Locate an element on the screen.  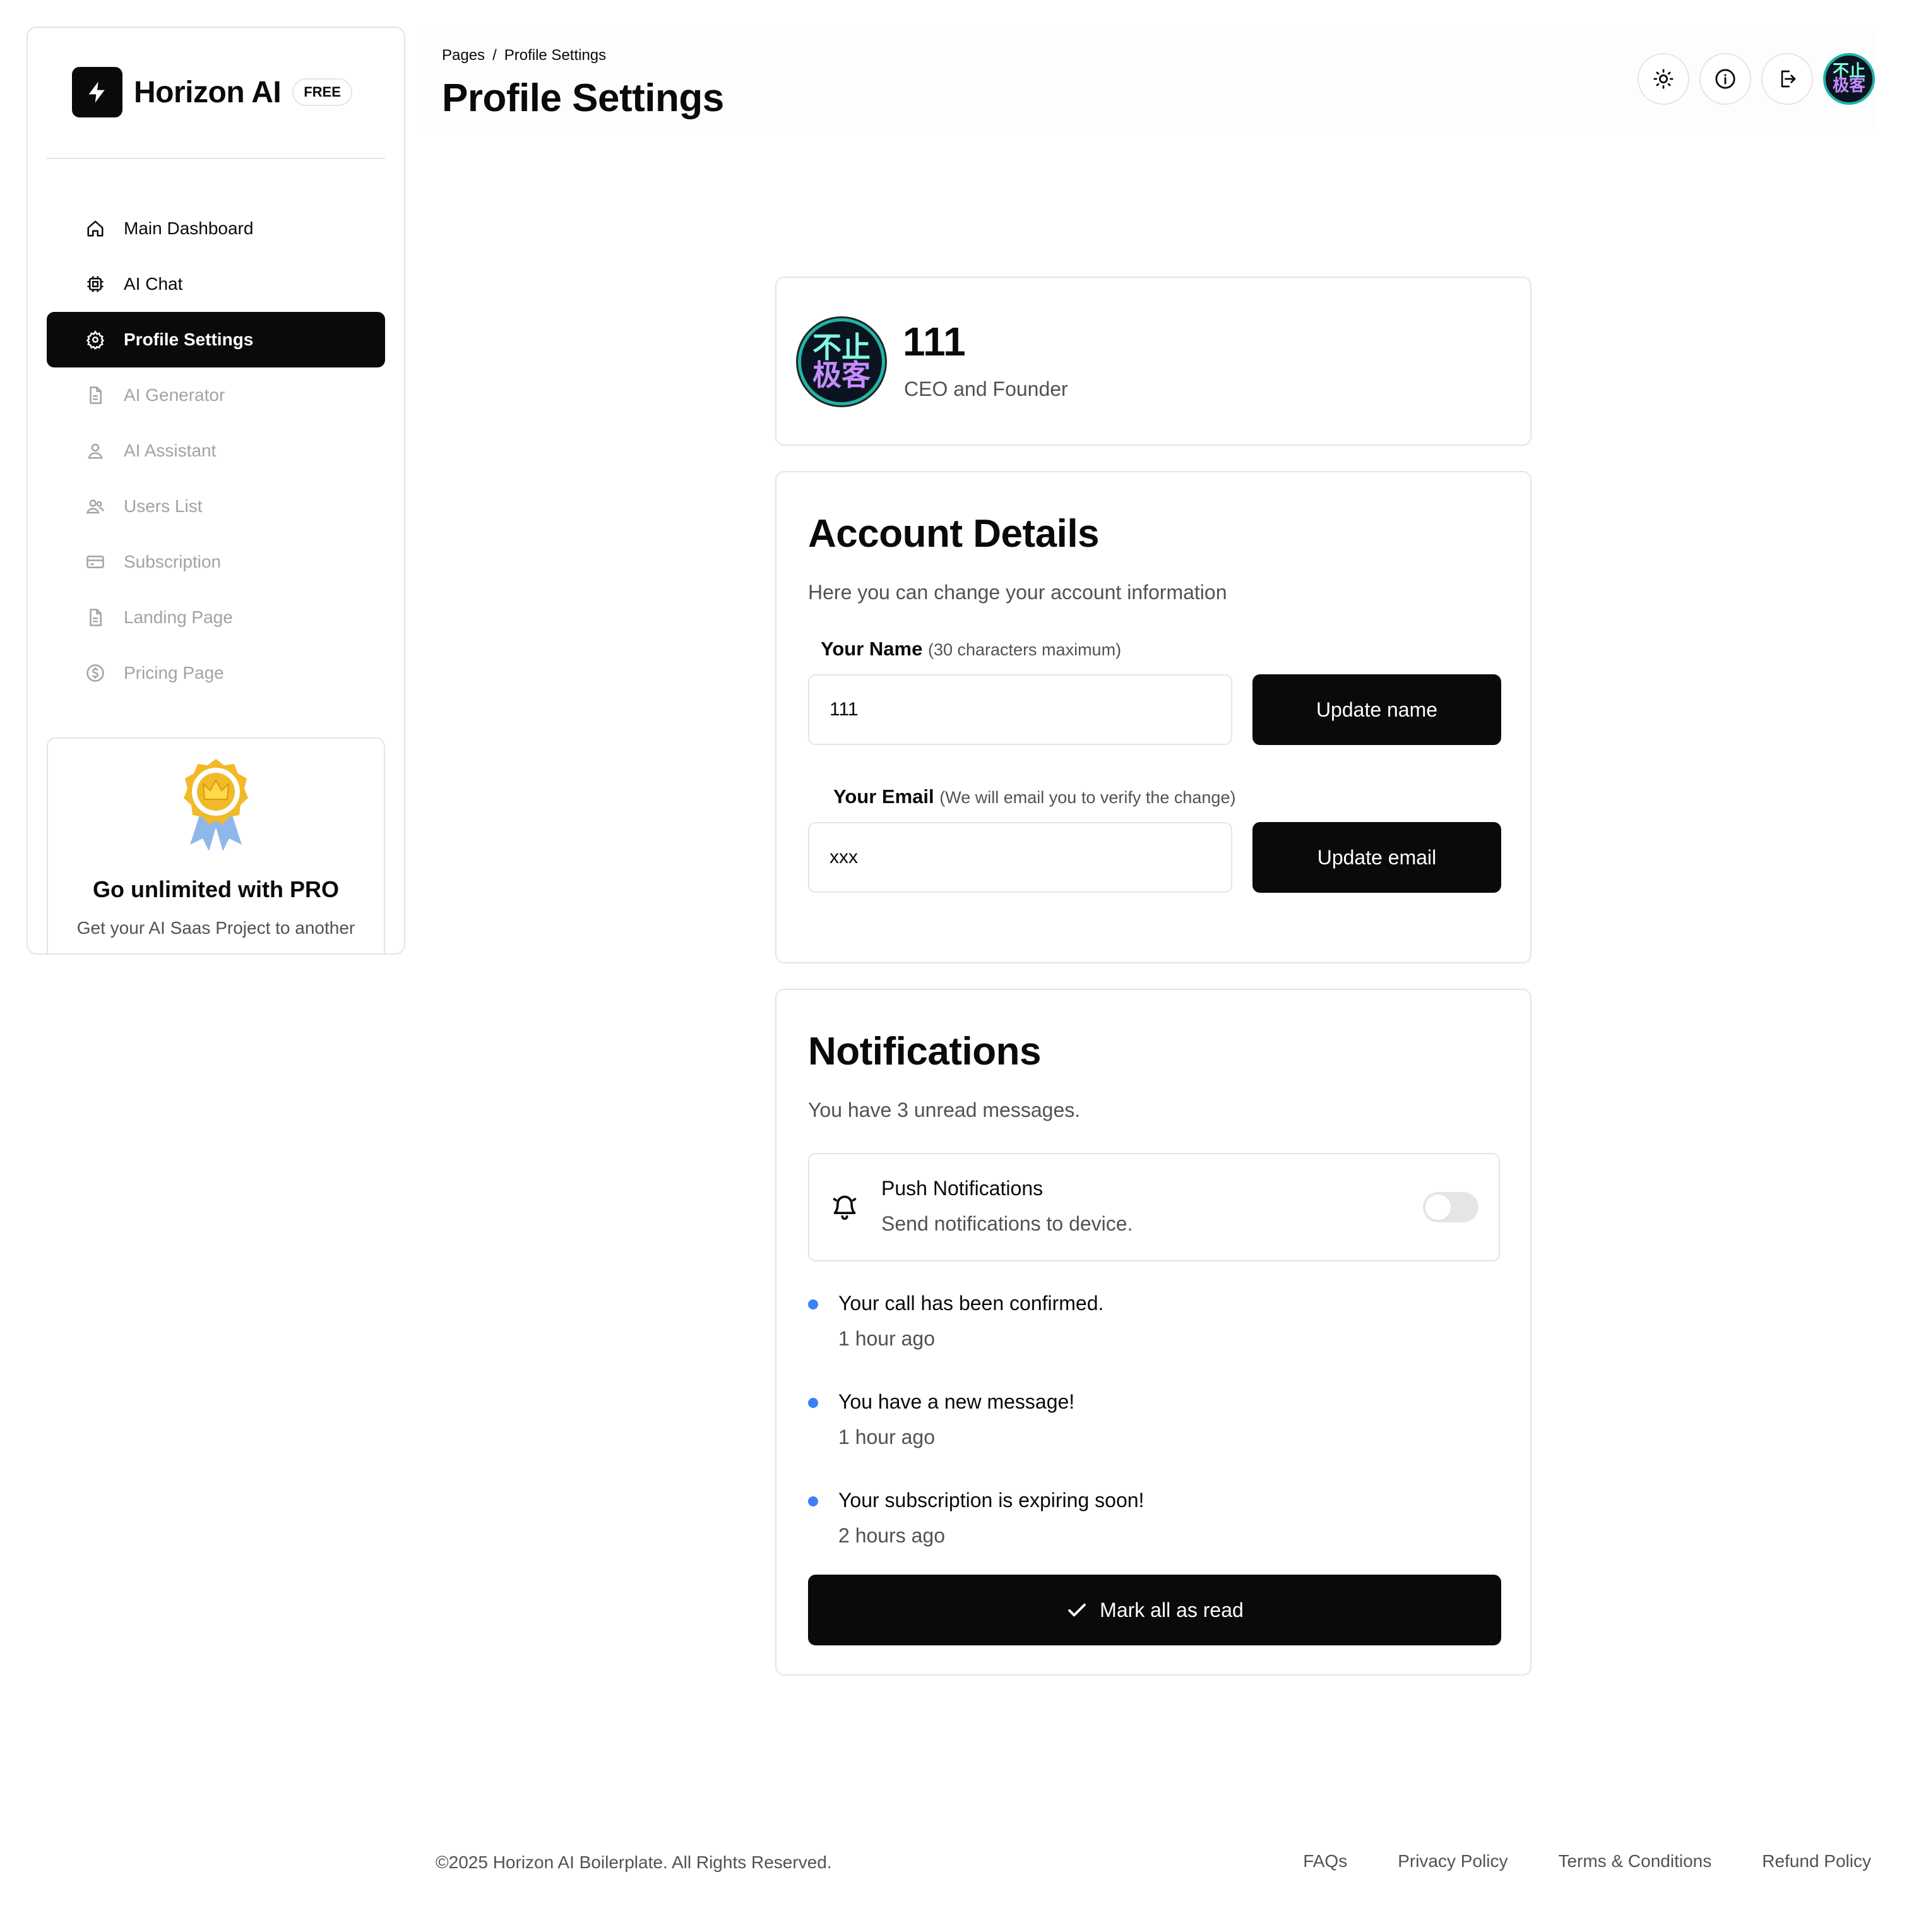
sidebar-item-main-dashboard: Main Dashboard is located at coordinates (216, 228).